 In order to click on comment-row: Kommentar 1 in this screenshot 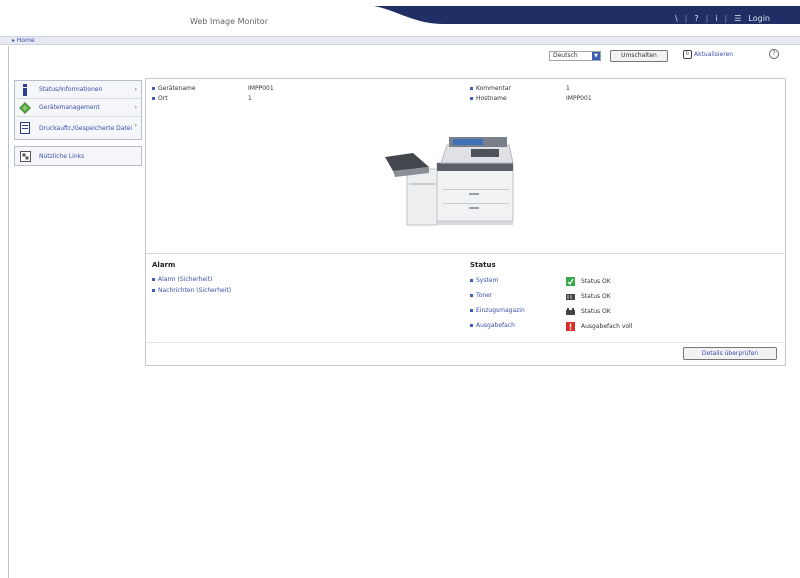, I will do `click(570, 88)`.